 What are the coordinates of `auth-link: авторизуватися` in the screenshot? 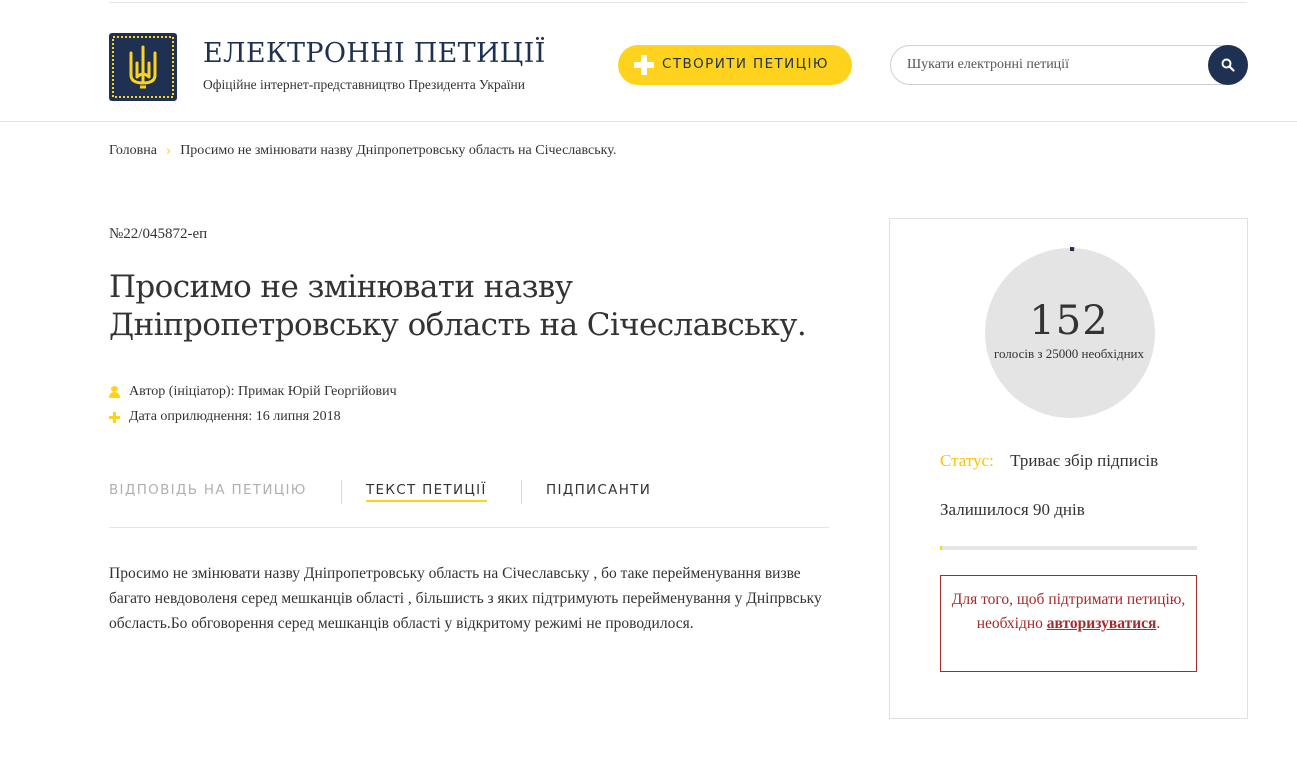 It's located at (1102, 623).